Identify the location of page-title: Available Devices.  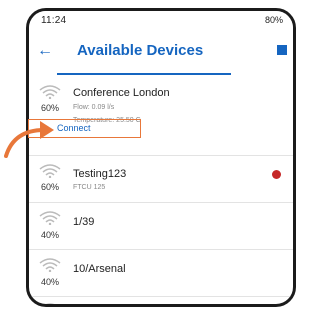
(140, 50).